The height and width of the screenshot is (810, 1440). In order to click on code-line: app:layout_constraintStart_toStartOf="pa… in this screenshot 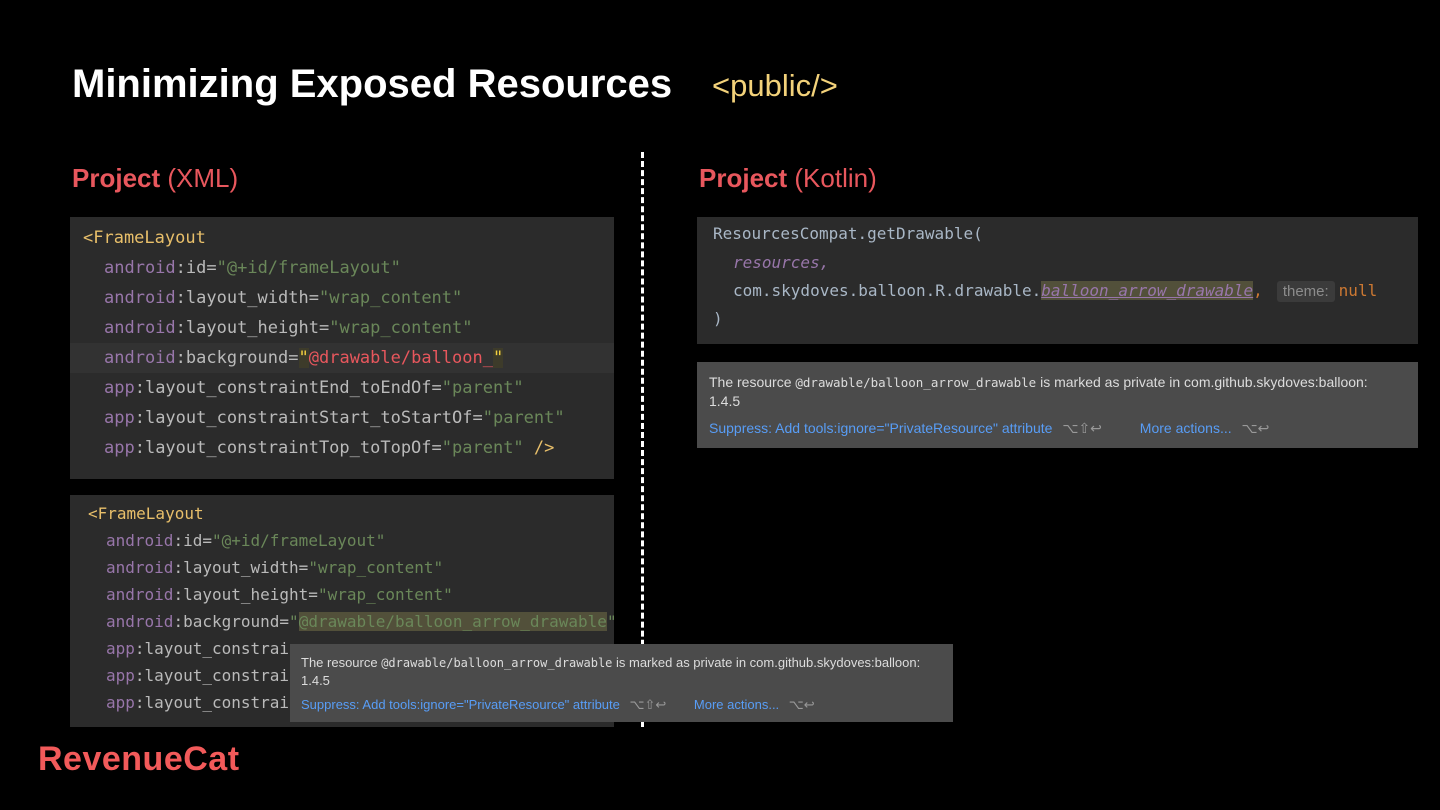, I will do `click(334, 418)`.